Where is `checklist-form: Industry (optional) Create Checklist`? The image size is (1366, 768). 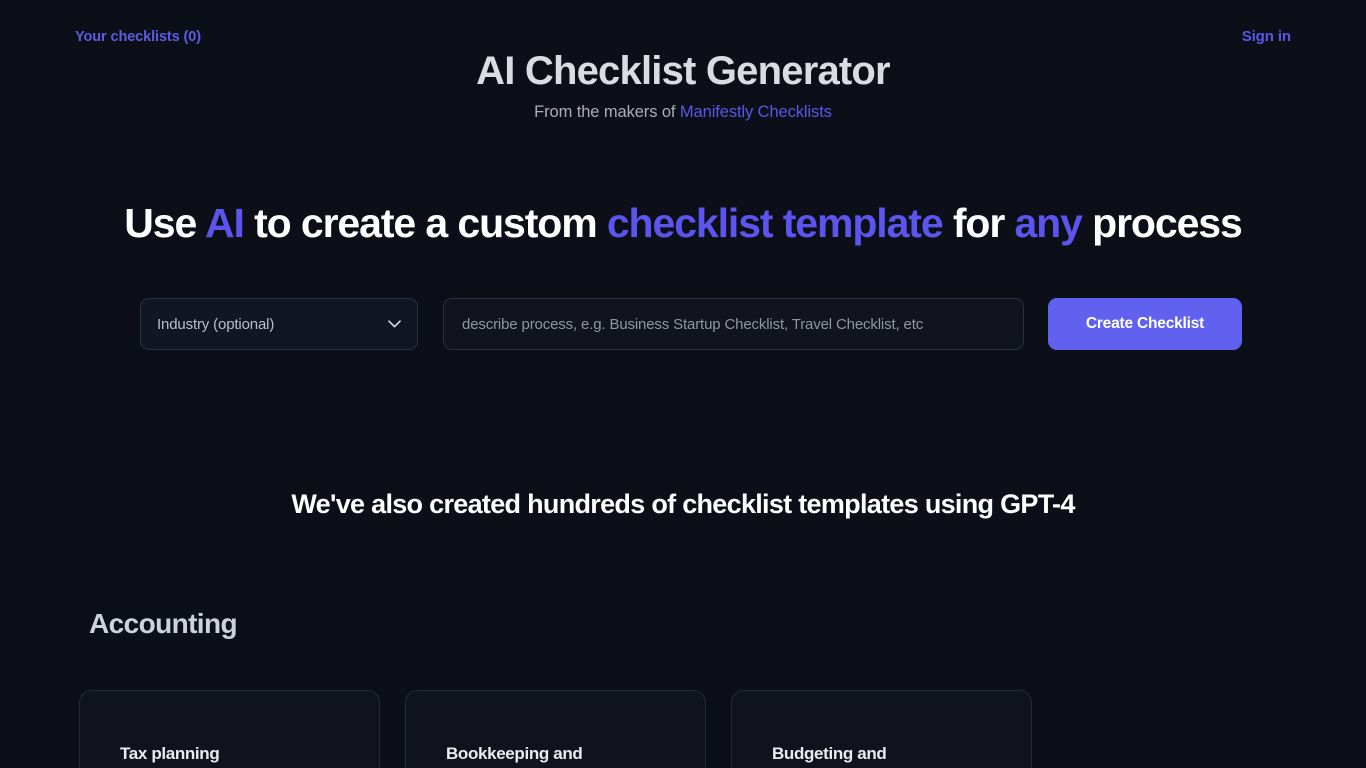 checklist-form: Industry (optional) Create Checklist is located at coordinates (691, 324).